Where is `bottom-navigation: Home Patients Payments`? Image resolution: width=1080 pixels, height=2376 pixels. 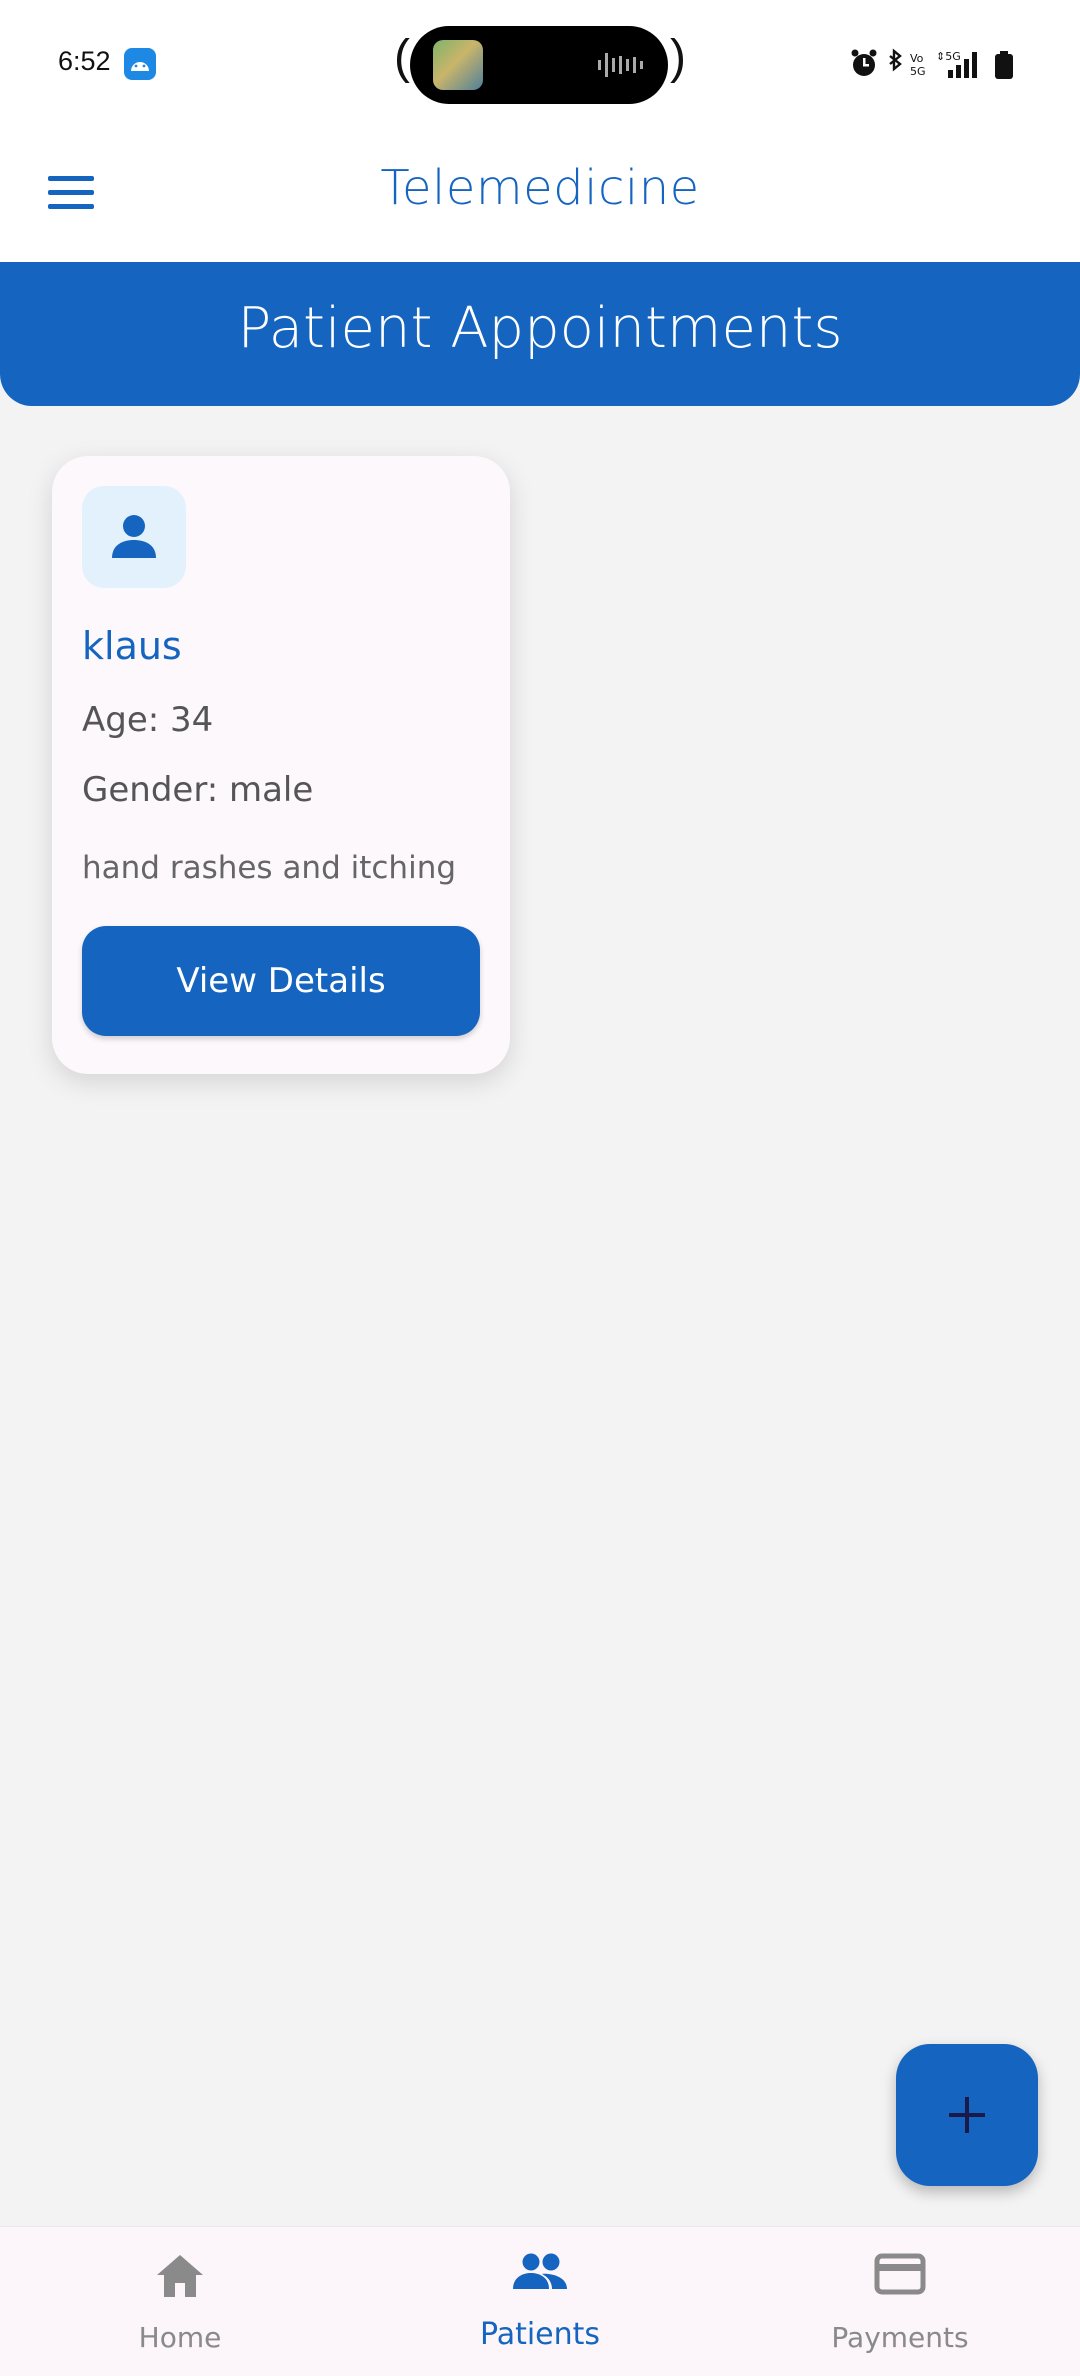 bottom-navigation: Home Patients Payments is located at coordinates (540, 2301).